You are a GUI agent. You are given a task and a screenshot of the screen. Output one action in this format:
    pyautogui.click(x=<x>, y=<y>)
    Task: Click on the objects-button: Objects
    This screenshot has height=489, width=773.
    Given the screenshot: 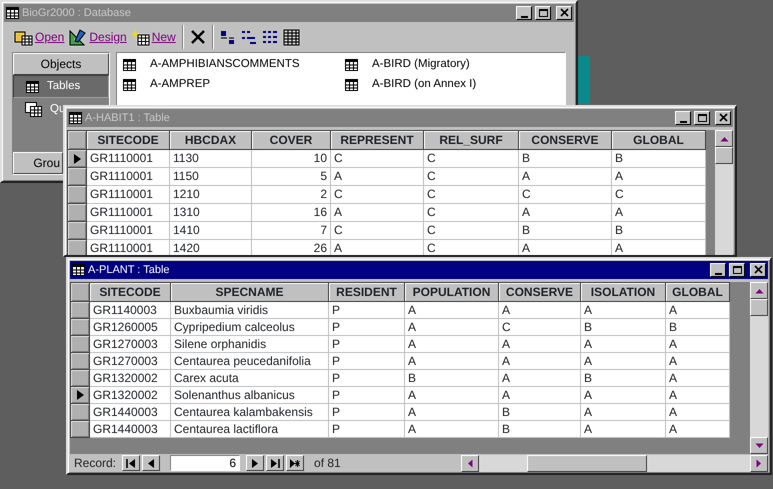 What is the action you would take?
    pyautogui.click(x=61, y=64)
    